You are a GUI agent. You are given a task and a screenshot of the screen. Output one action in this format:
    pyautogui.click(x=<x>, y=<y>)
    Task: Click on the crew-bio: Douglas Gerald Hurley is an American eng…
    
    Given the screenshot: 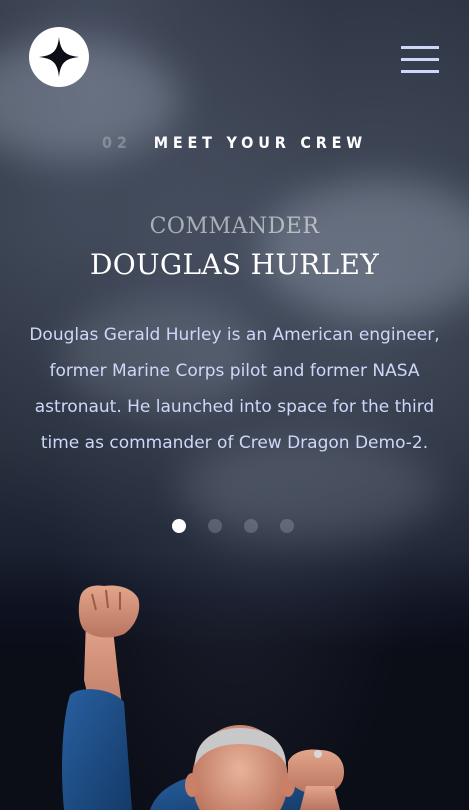 What is the action you would take?
    pyautogui.click(x=234, y=389)
    